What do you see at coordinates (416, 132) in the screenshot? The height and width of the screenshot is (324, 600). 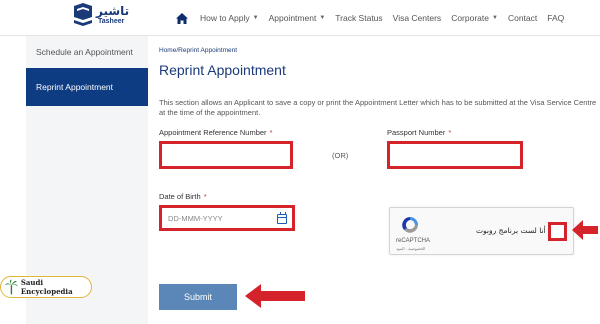 I see `label-text: Passport Number` at bounding box center [416, 132].